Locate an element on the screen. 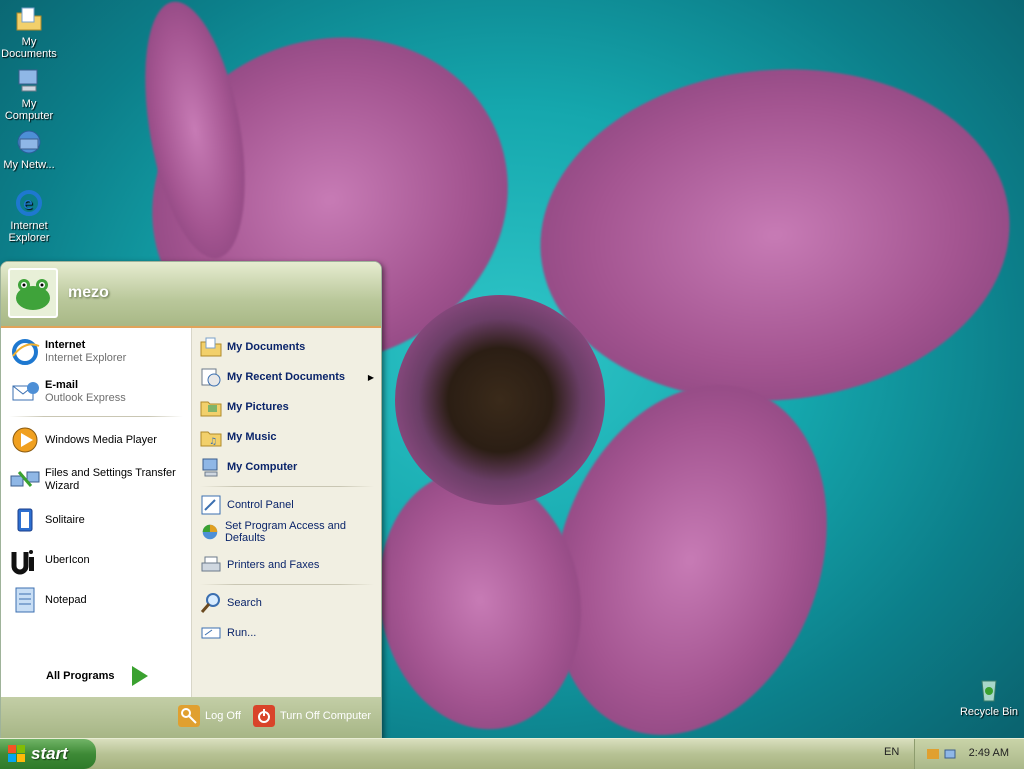 Image resolution: width=1024 pixels, height=769 pixels. network-icon is located at coordinates (29, 142).